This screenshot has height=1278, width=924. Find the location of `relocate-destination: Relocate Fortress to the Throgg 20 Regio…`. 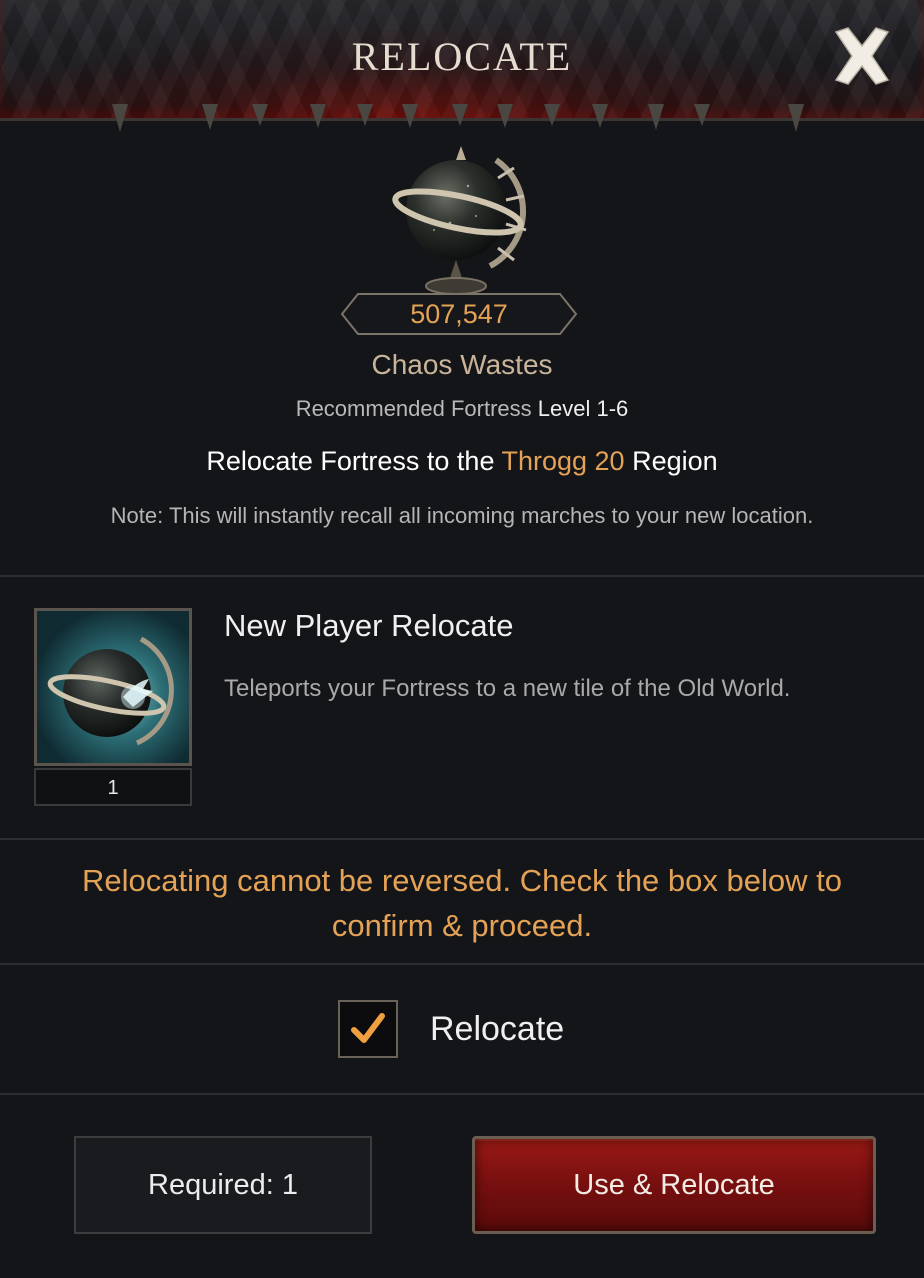

relocate-destination: Relocate Fortress to the Throgg 20 Regio… is located at coordinates (462, 461).